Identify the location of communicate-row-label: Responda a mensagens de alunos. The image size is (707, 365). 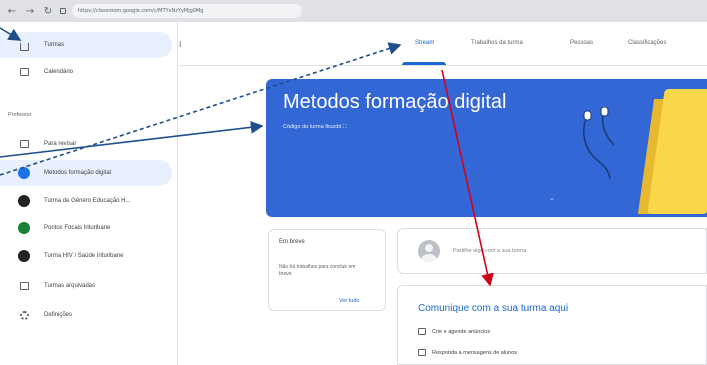
(475, 352).